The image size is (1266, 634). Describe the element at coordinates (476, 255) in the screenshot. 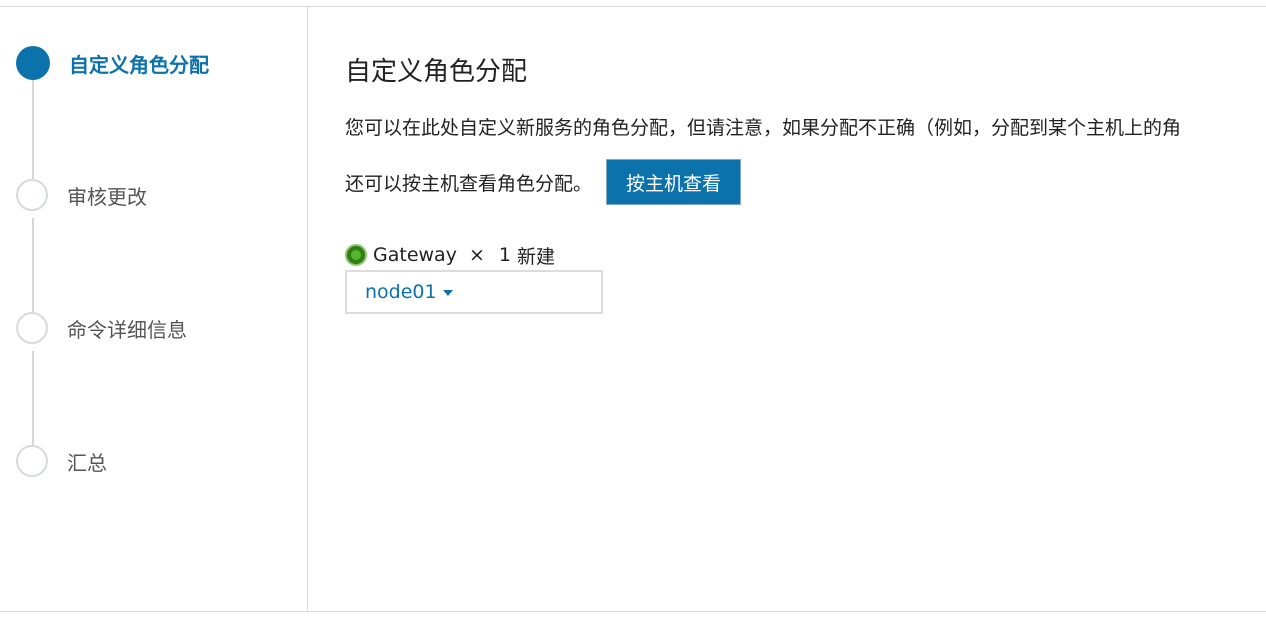

I see `role-multiplier-symbol: ×` at that location.